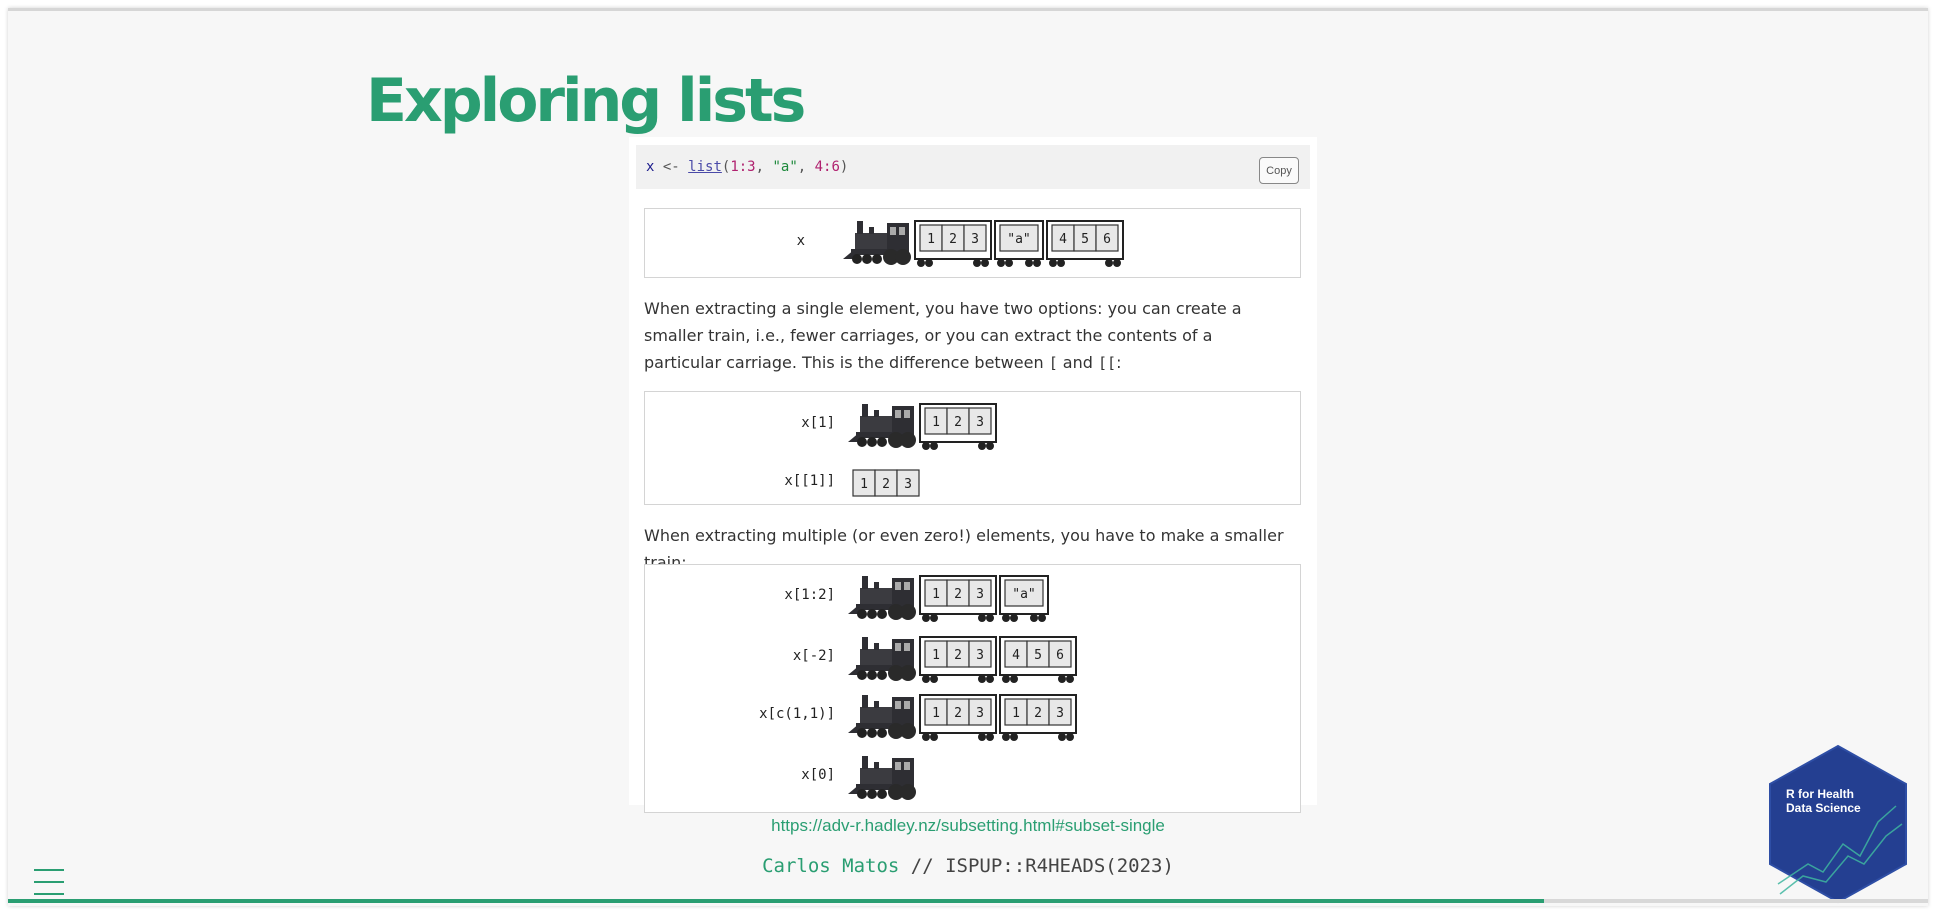  What do you see at coordinates (800, 241) in the screenshot?
I see `diagram-label: x` at bounding box center [800, 241].